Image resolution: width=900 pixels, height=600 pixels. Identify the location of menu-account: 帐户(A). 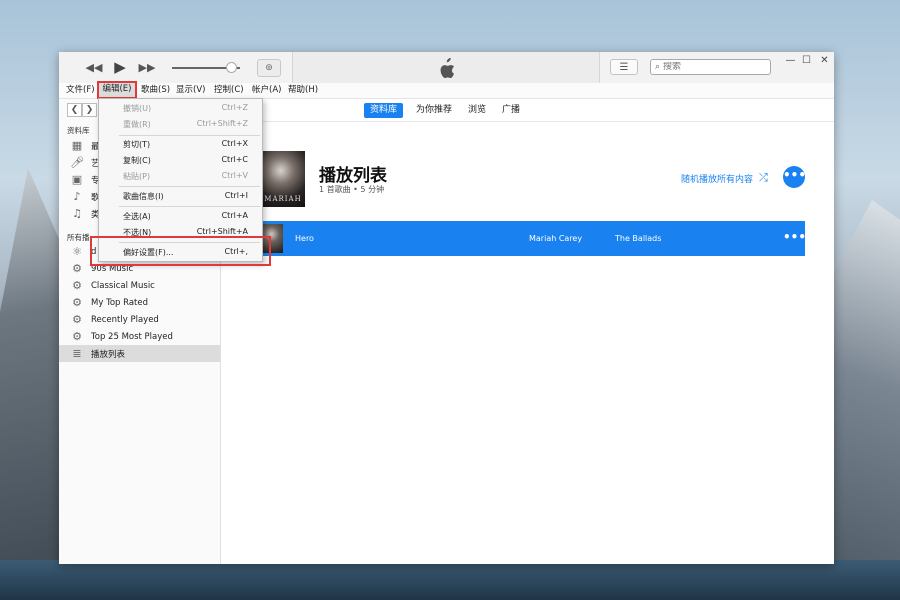
(266, 90).